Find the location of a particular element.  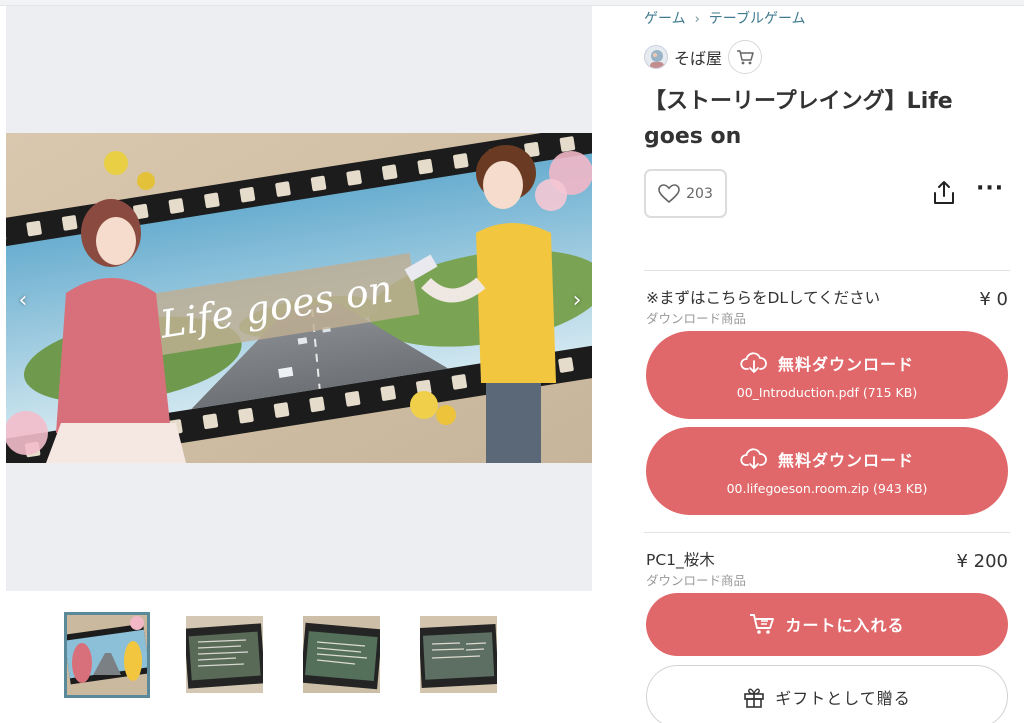

product-title: 【ストーリープレイング】Life goes on is located at coordinates (798, 119).